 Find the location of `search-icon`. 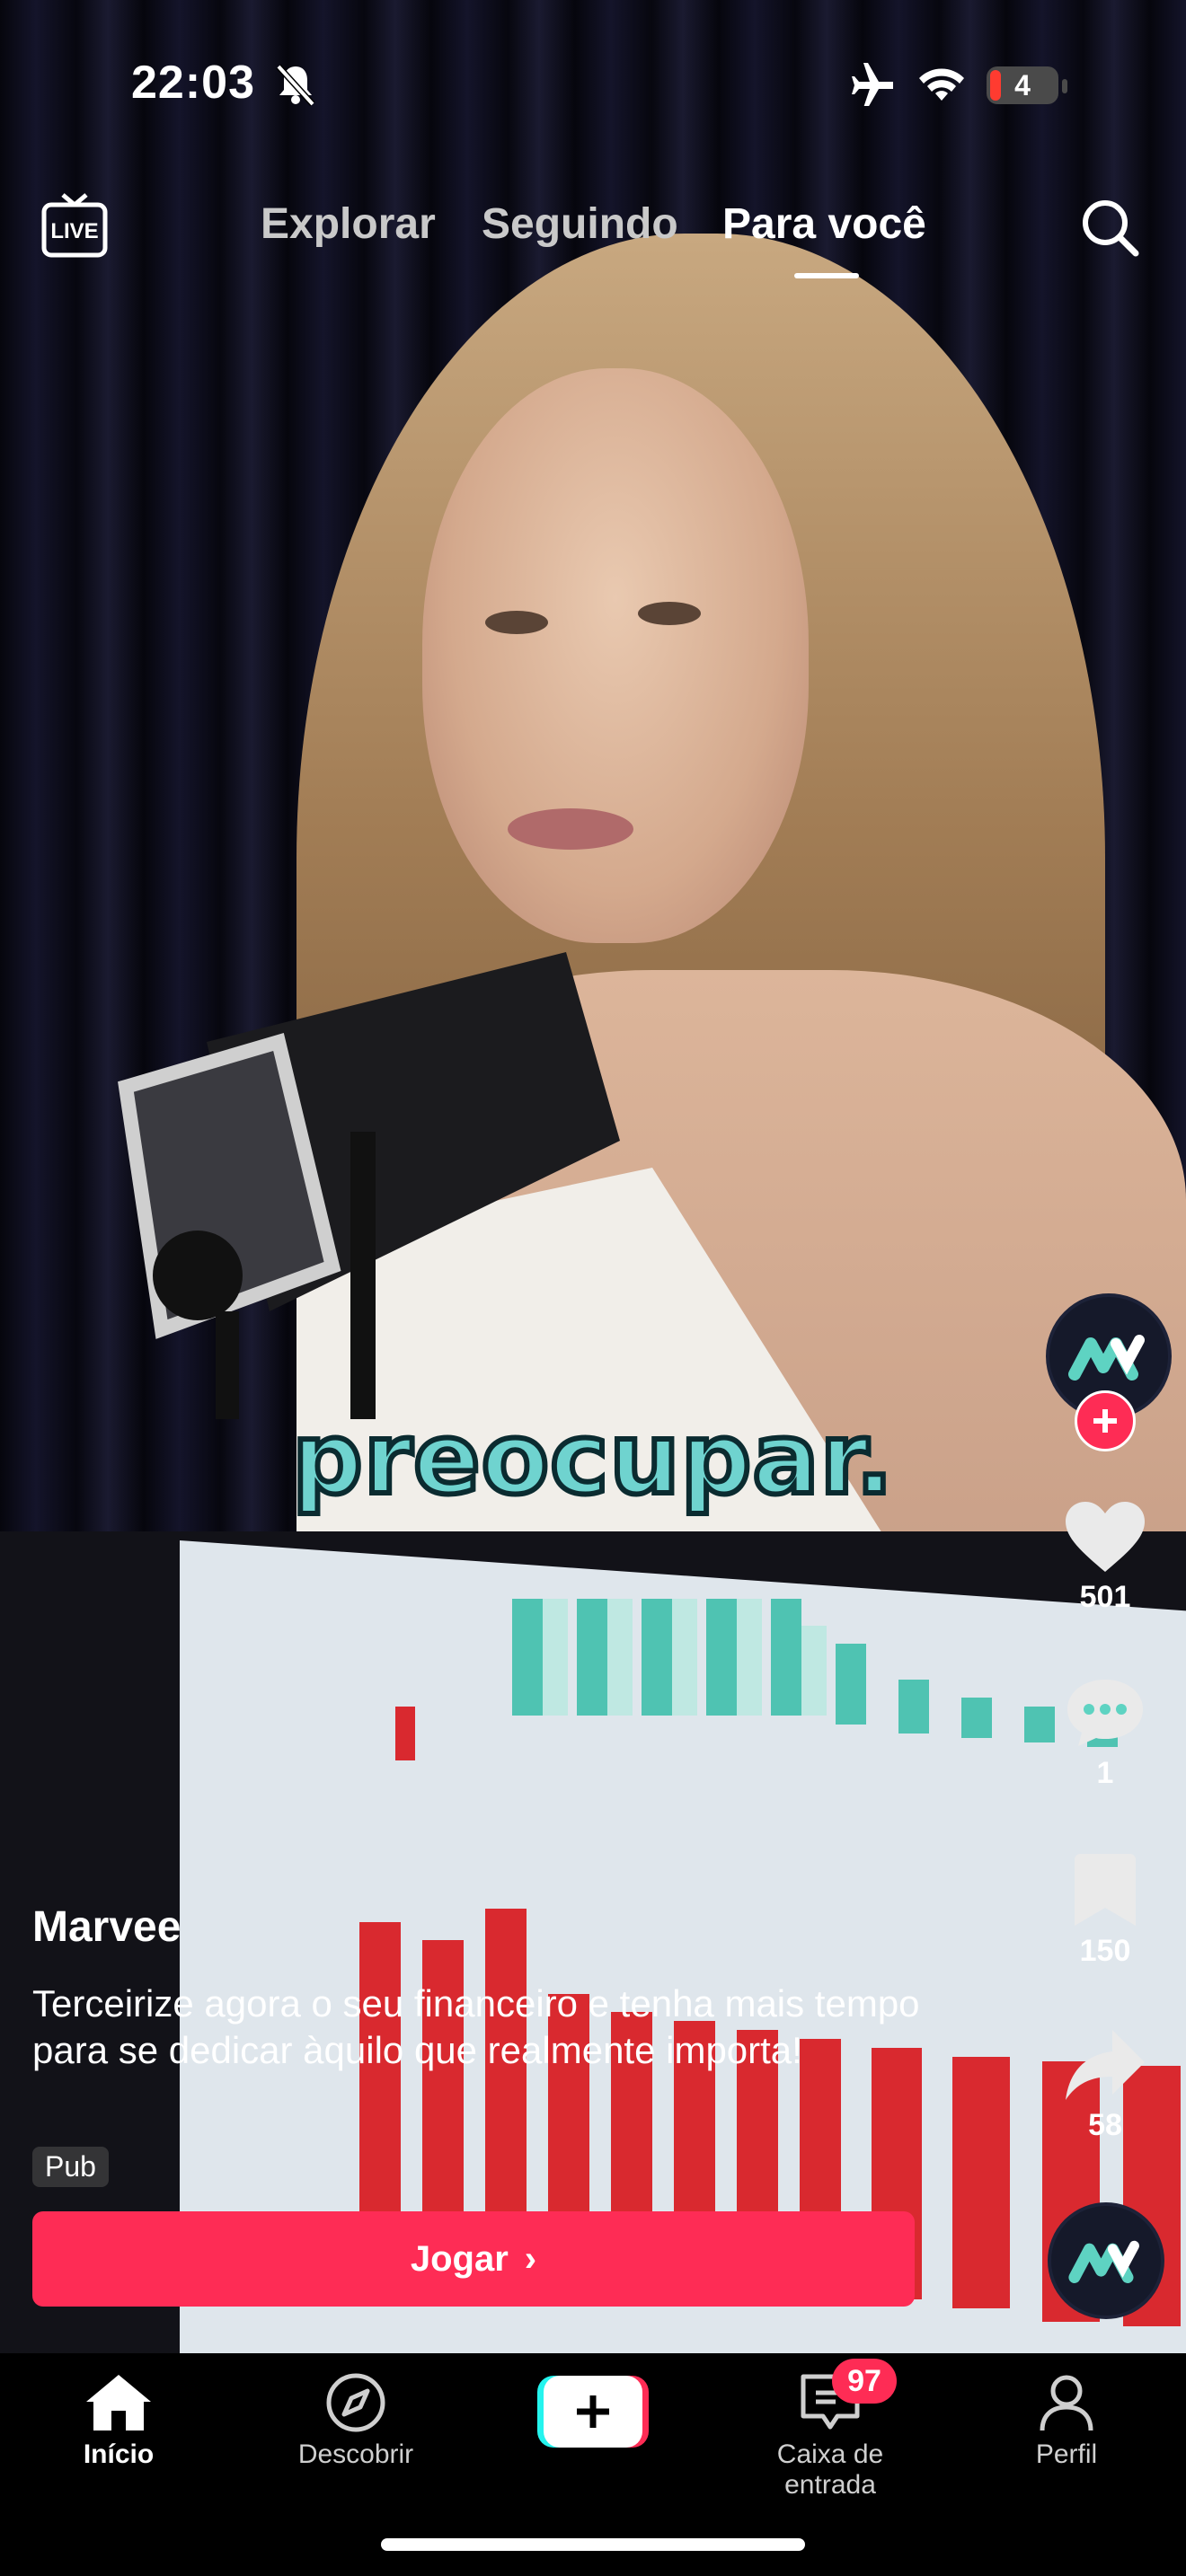

search-icon is located at coordinates (1109, 227).